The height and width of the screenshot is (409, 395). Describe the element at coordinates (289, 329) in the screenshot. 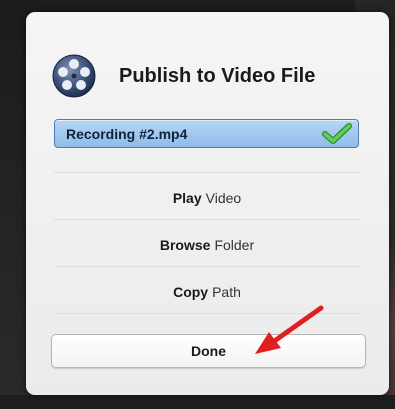

I see `red-arrow-icon` at that location.